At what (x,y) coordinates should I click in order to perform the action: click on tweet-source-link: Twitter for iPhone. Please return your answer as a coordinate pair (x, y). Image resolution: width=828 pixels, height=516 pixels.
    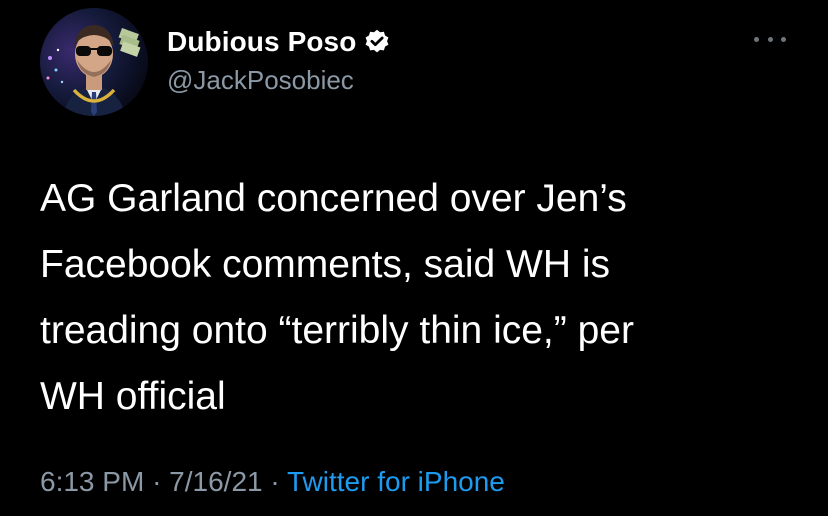
    Looking at the image, I should click on (396, 481).